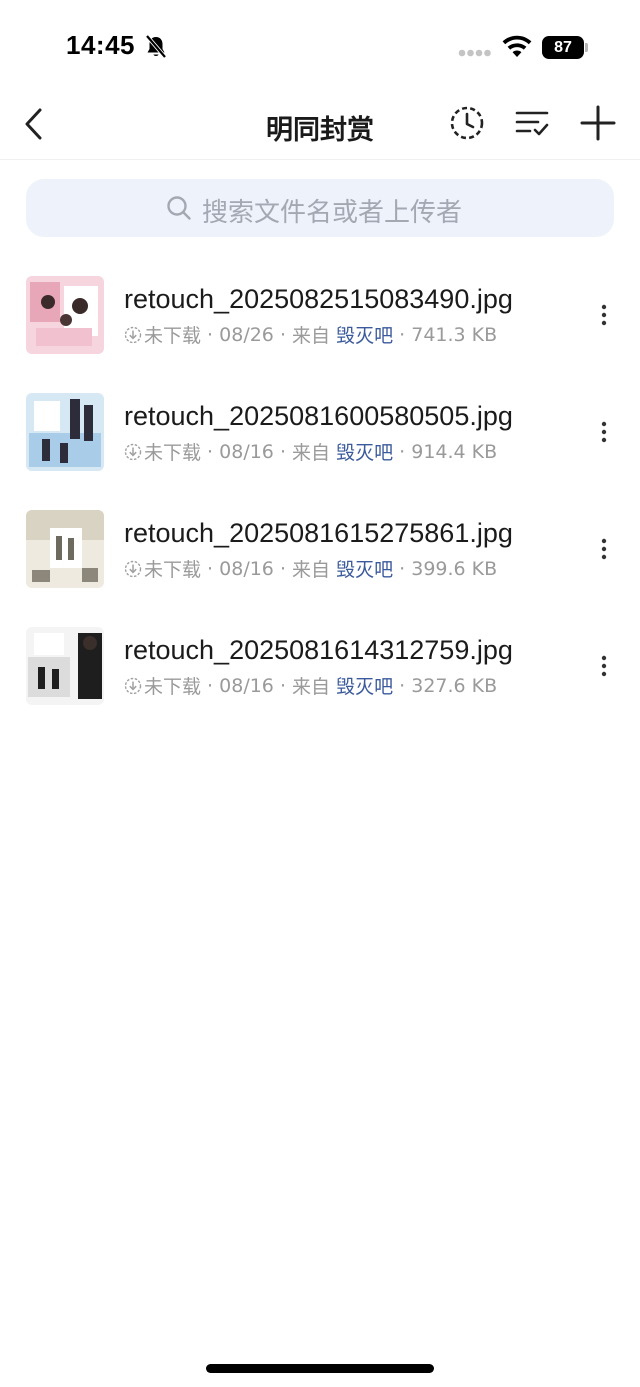 Image resolution: width=640 pixels, height=1387 pixels. What do you see at coordinates (454, 334) in the screenshot?
I see `file-size: 741.3 KB` at bounding box center [454, 334].